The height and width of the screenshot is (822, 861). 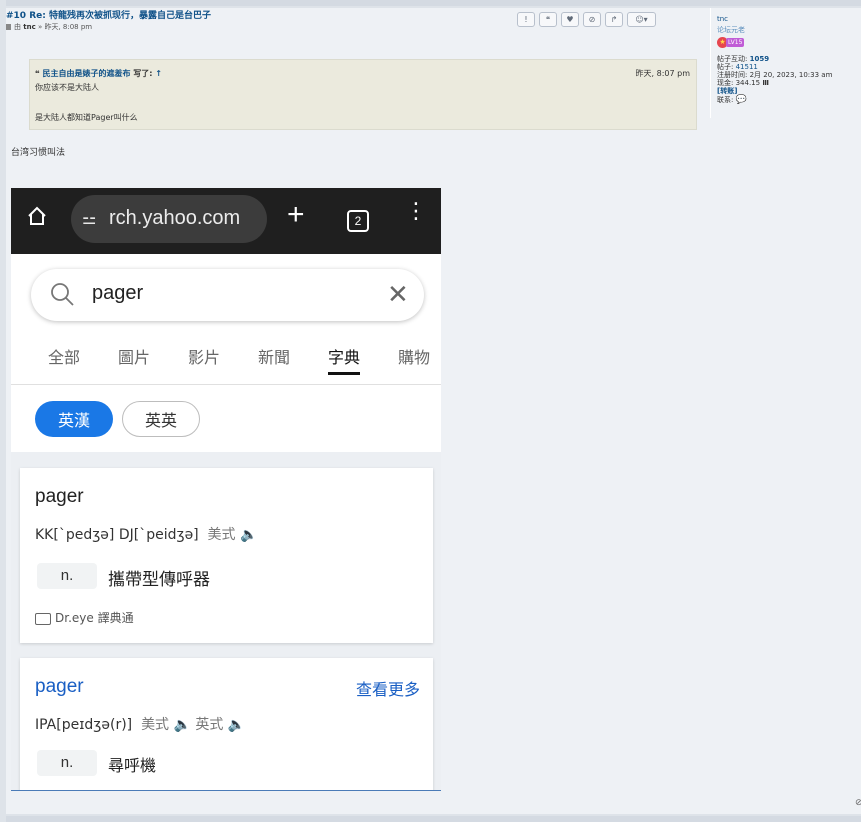 I want to click on quote-header: ❝ 民主自由是婊子的遮羞布 写了: ↑, so click(x=98, y=73).